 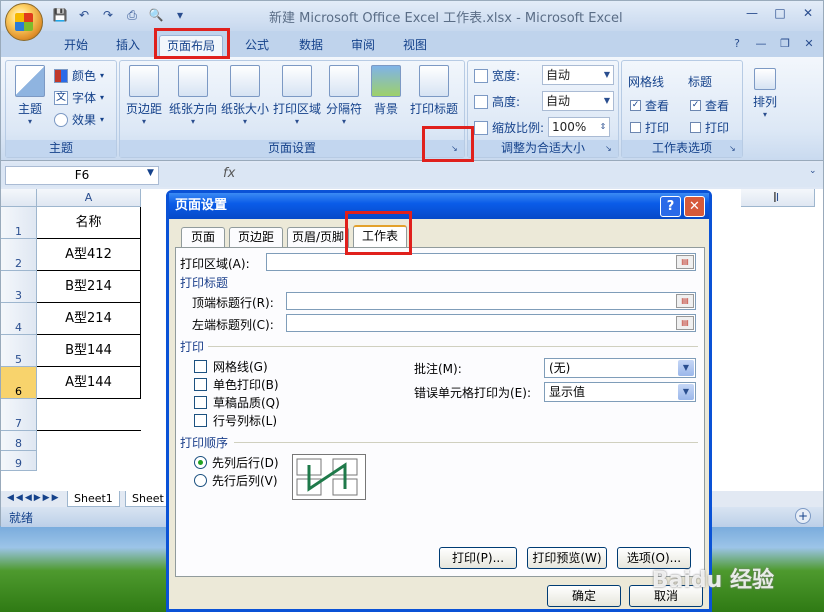 What do you see at coordinates (649, 127) in the screenshot?
I see `gridlines-print-check: 打印` at bounding box center [649, 127].